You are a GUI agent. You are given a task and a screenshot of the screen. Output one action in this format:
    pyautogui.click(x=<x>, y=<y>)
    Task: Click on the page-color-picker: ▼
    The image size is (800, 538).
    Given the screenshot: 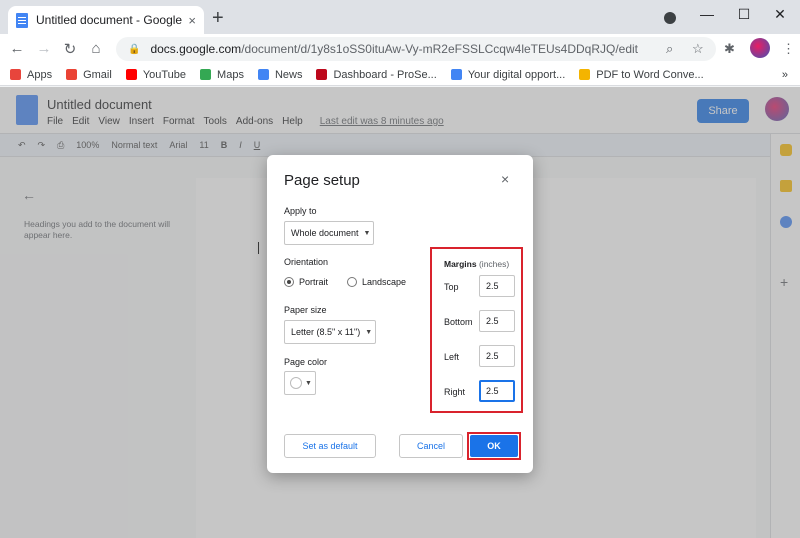 What is the action you would take?
    pyautogui.click(x=300, y=383)
    